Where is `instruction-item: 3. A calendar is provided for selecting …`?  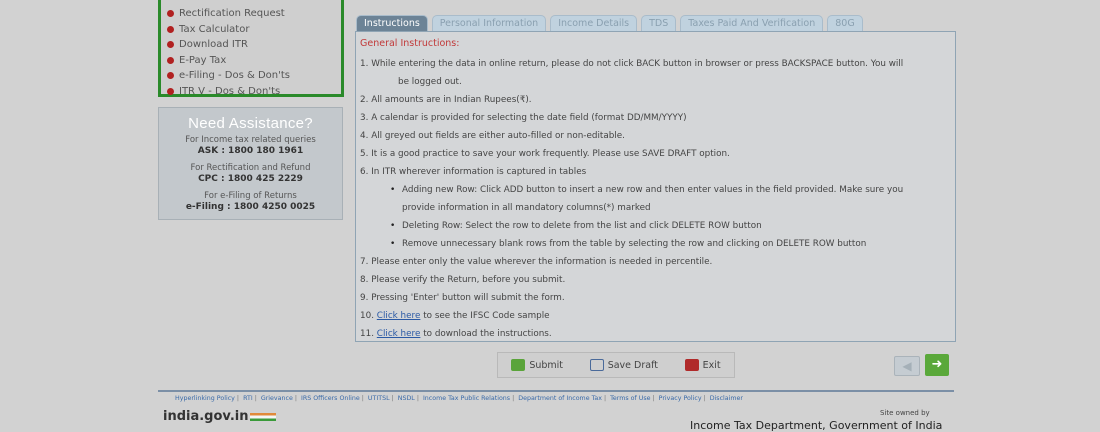
instruction-item: 3. A calendar is provided for selecting … is located at coordinates (523, 118).